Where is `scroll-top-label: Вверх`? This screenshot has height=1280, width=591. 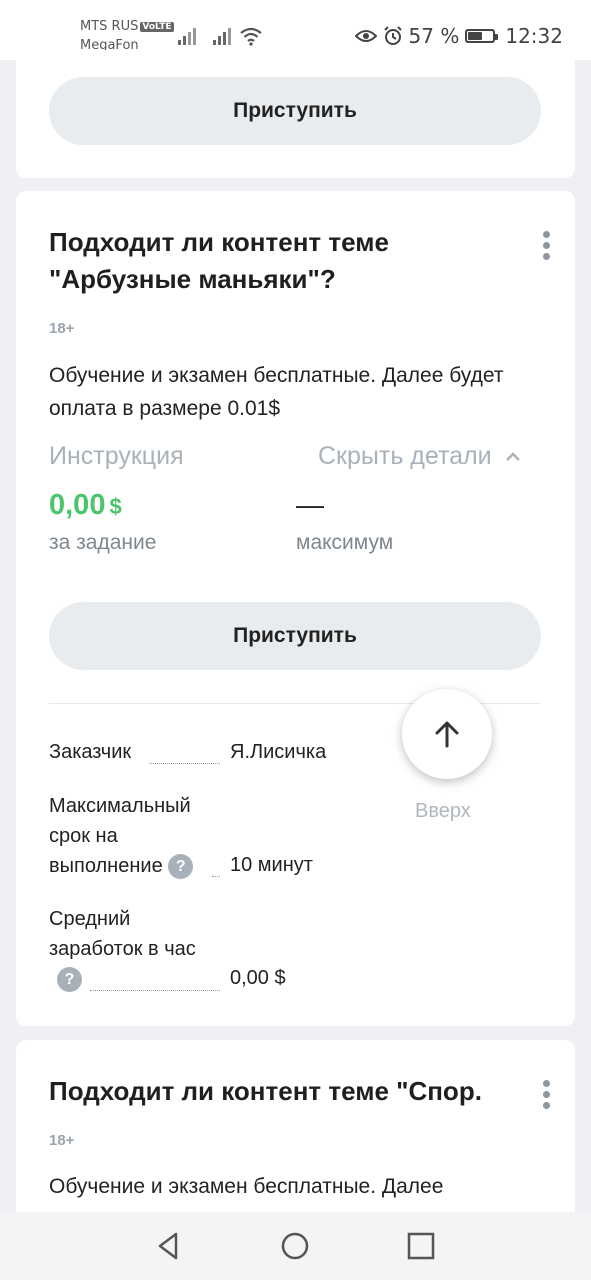
scroll-top-label: Вверх is located at coordinates (443, 811).